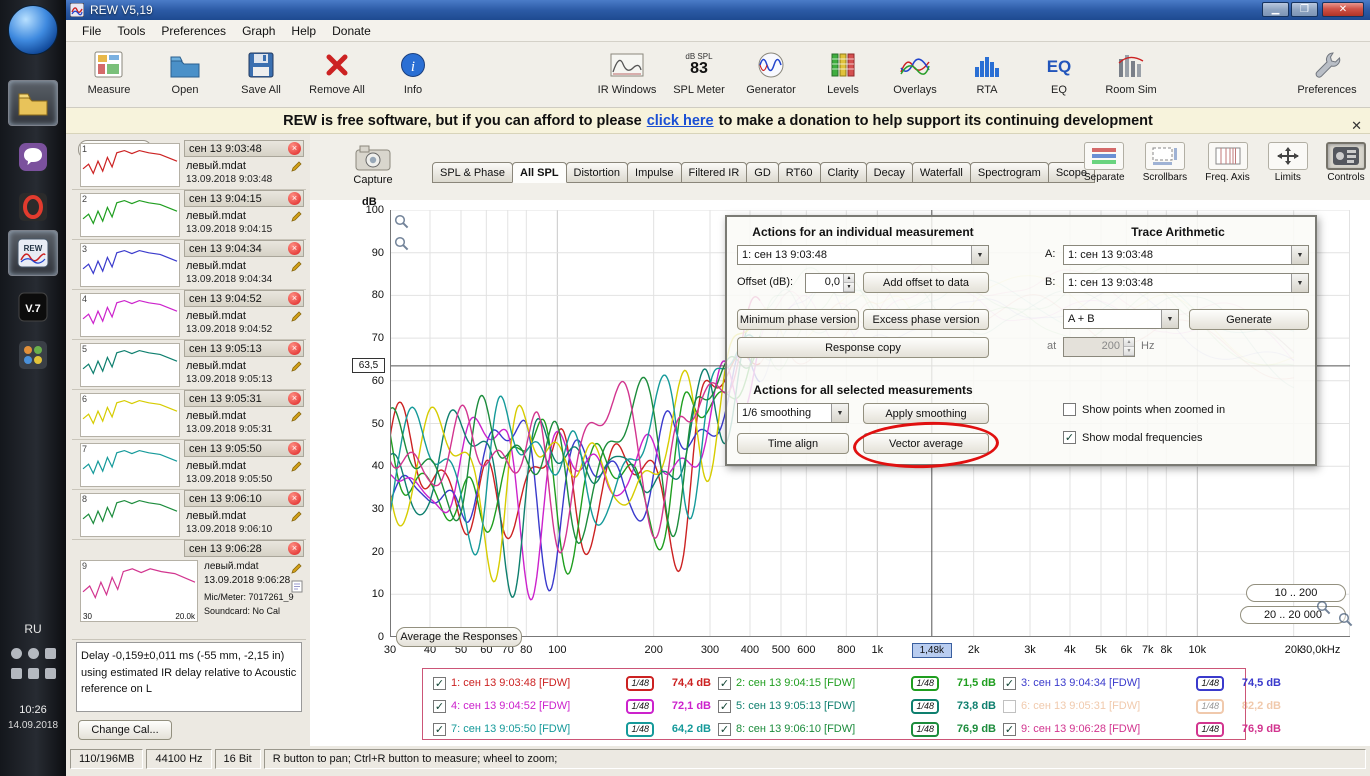 This screenshot has height=776, width=1370. I want to click on stepper-arrows-icon: ▲ ▼, so click(848, 283).